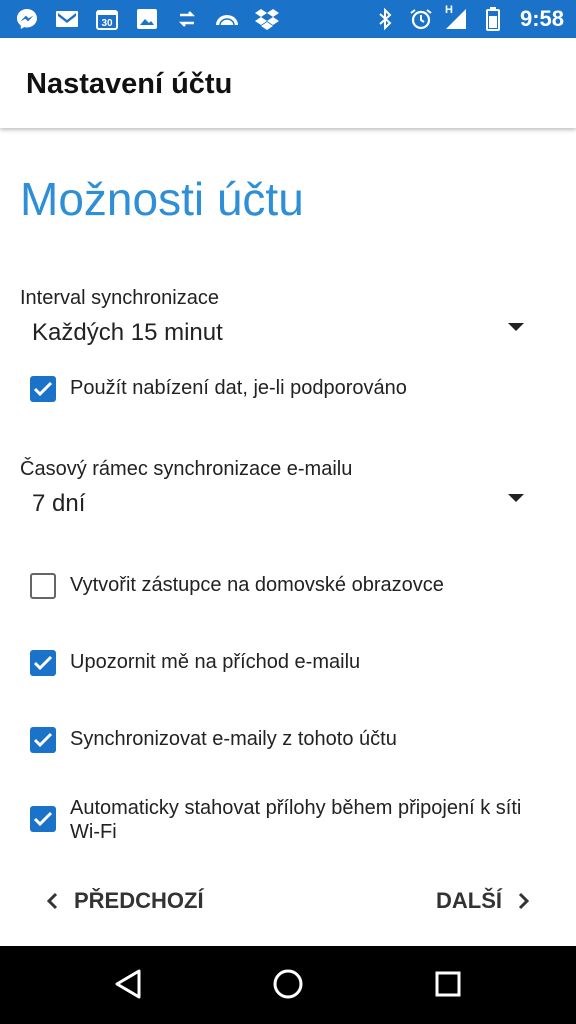  I want to click on chevron-left-icon, so click(52, 901).